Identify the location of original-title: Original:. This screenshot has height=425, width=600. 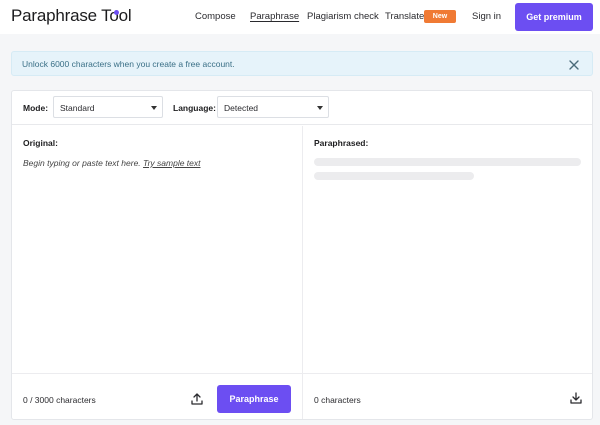
(40, 143).